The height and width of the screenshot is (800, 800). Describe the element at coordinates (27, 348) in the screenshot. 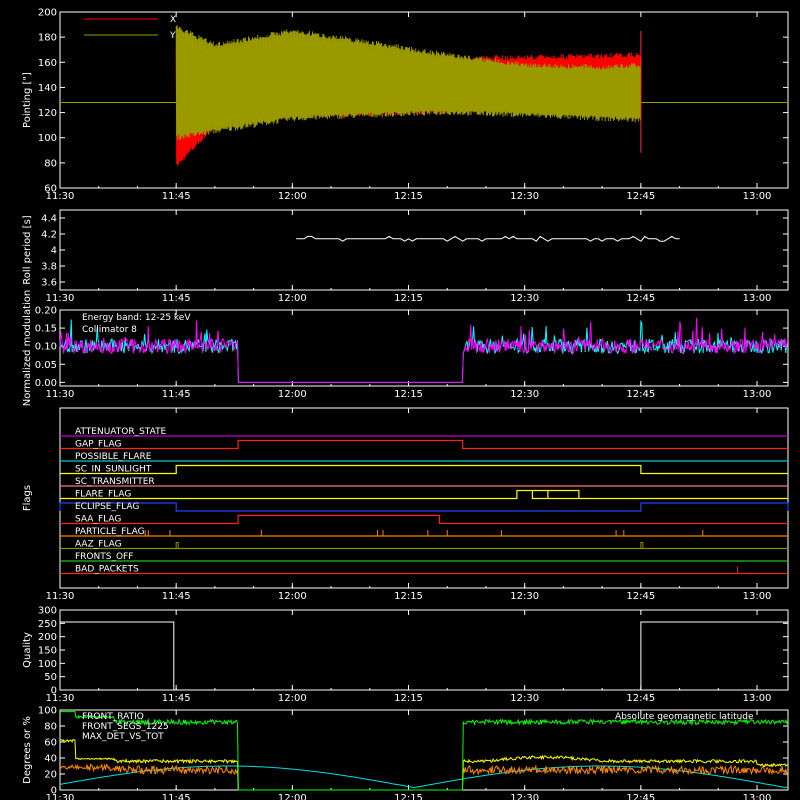

I see `y-axis-label: Normalized modulation` at that location.